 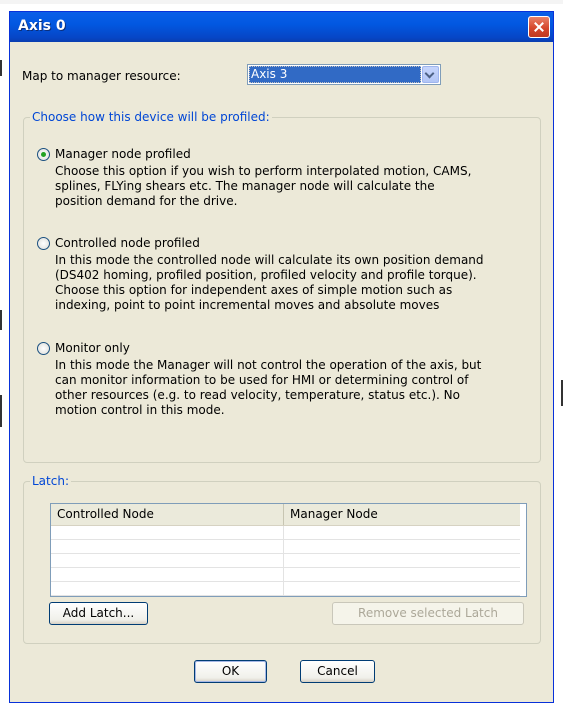 What do you see at coordinates (335, 74) in the screenshot?
I see `map-resource-value: Axis 3` at bounding box center [335, 74].